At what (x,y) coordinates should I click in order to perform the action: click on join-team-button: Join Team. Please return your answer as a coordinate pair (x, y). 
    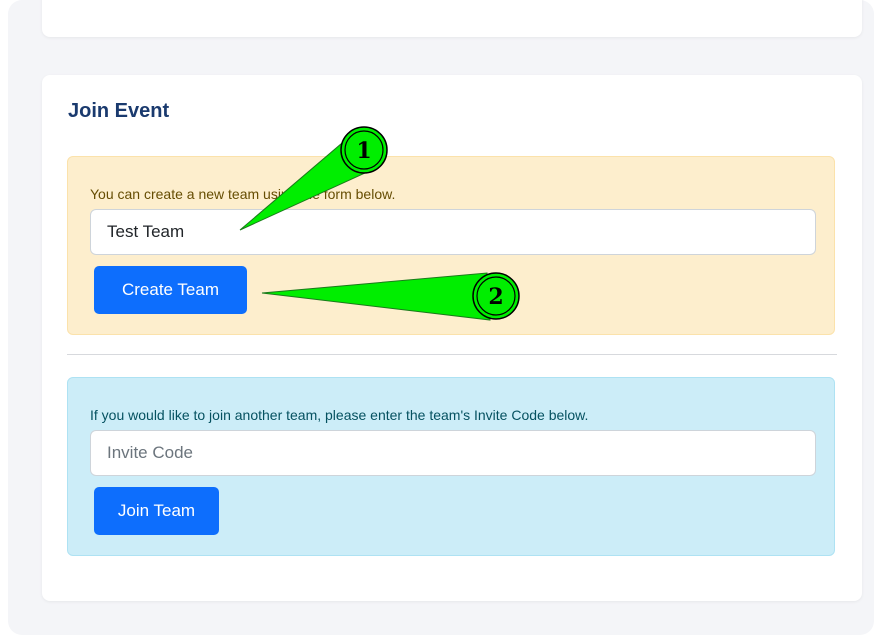
    Looking at the image, I should click on (156, 511).